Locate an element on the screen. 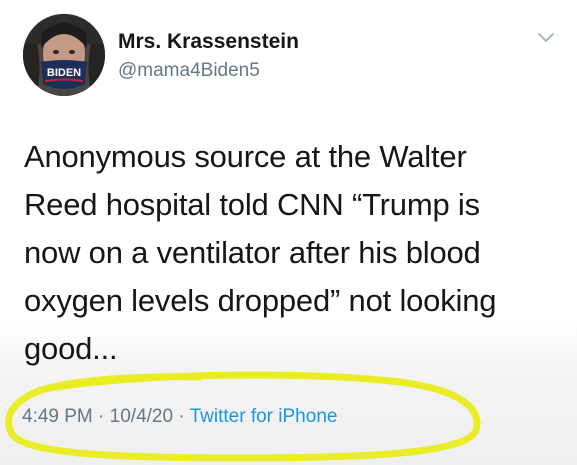 The image size is (577, 465). tweet-meta: 4:49 PM · 10/4/20 · Twitter for iPhone is located at coordinates (179, 417).